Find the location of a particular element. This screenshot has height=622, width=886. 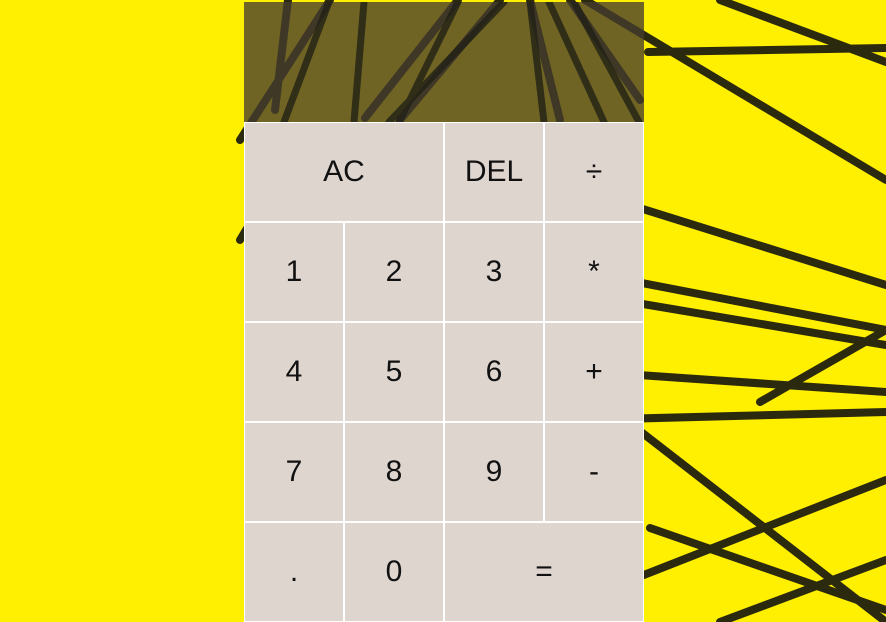

digit-2-button: 2 is located at coordinates (394, 272).